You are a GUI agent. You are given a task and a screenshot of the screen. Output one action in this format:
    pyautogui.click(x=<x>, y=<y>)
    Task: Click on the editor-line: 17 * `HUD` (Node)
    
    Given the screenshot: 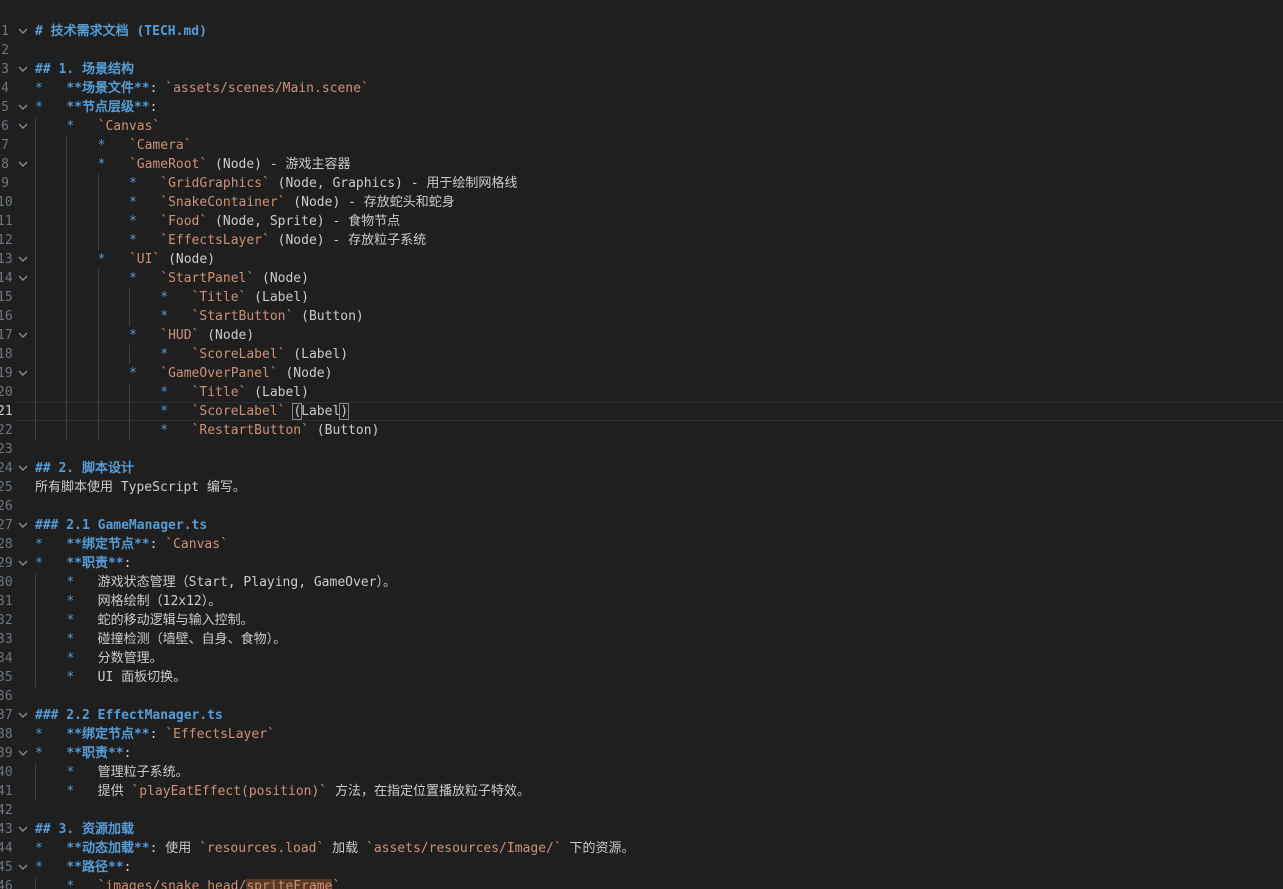 What is the action you would take?
    pyautogui.click(x=641, y=335)
    